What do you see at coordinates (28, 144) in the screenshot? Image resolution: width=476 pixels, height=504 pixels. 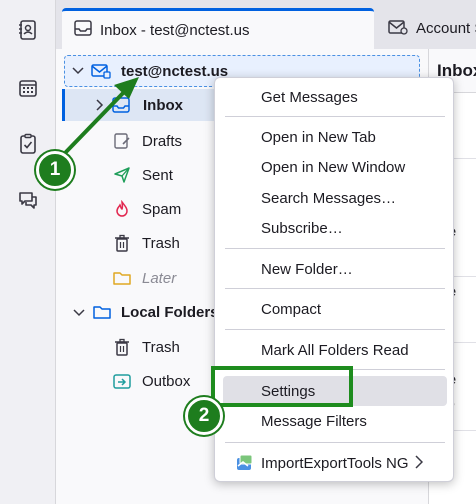 I see `tasks-icon` at bounding box center [28, 144].